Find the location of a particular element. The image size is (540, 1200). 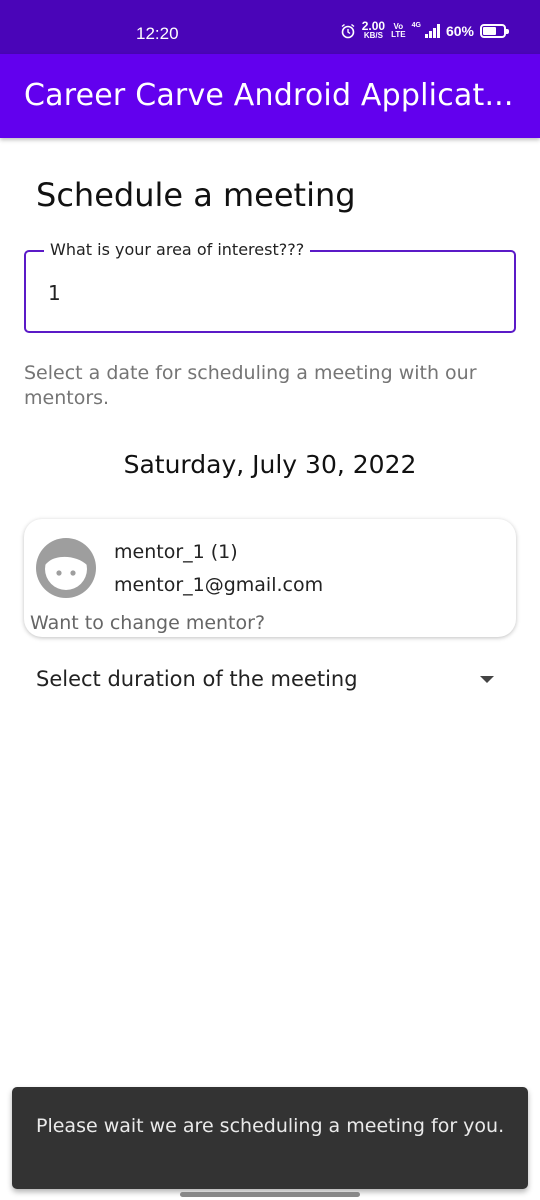

status-icons: 2.00 KB/S Vo LTE 4G 60% is located at coordinates (424, 29).